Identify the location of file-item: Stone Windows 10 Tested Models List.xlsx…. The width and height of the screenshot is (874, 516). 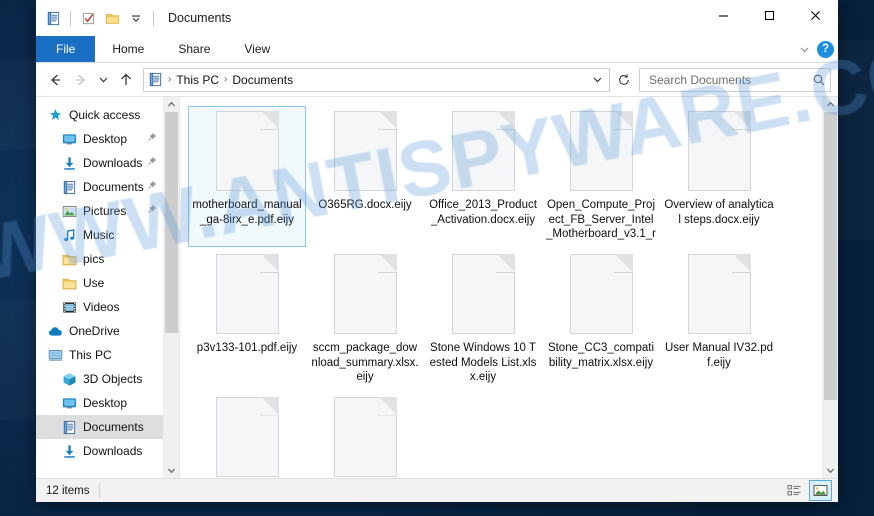
(483, 319).